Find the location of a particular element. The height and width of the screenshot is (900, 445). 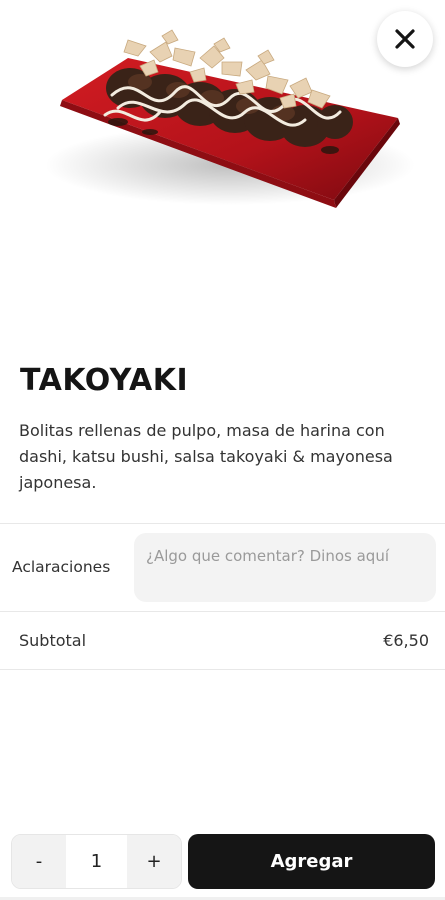

quantity-value: 1 is located at coordinates (96, 861).